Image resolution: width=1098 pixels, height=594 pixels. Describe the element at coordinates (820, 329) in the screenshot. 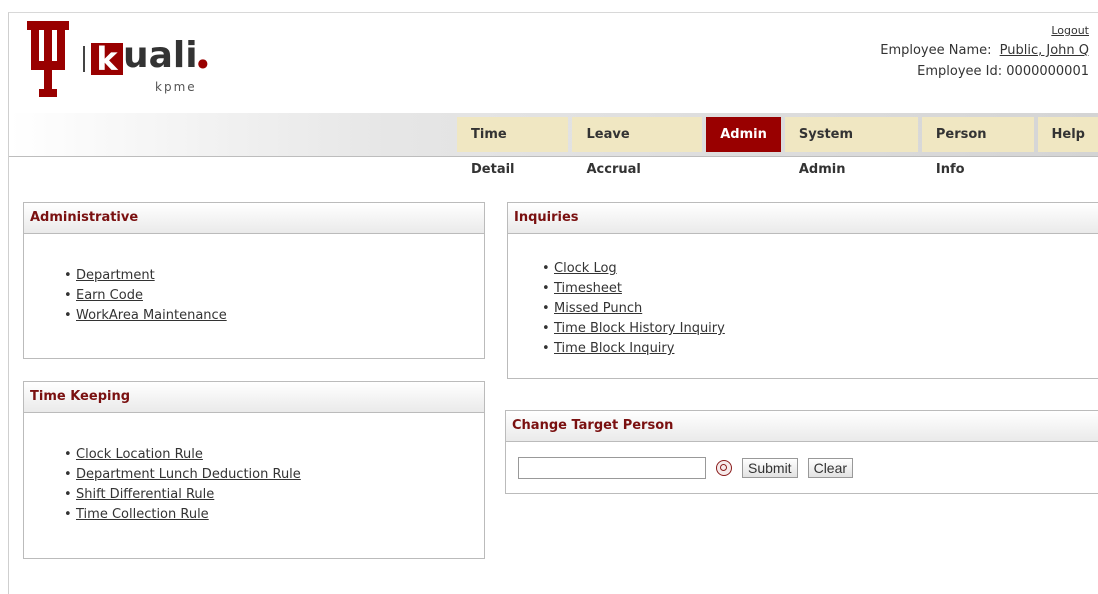

I see `list-item: Time Block History Inquiry` at that location.